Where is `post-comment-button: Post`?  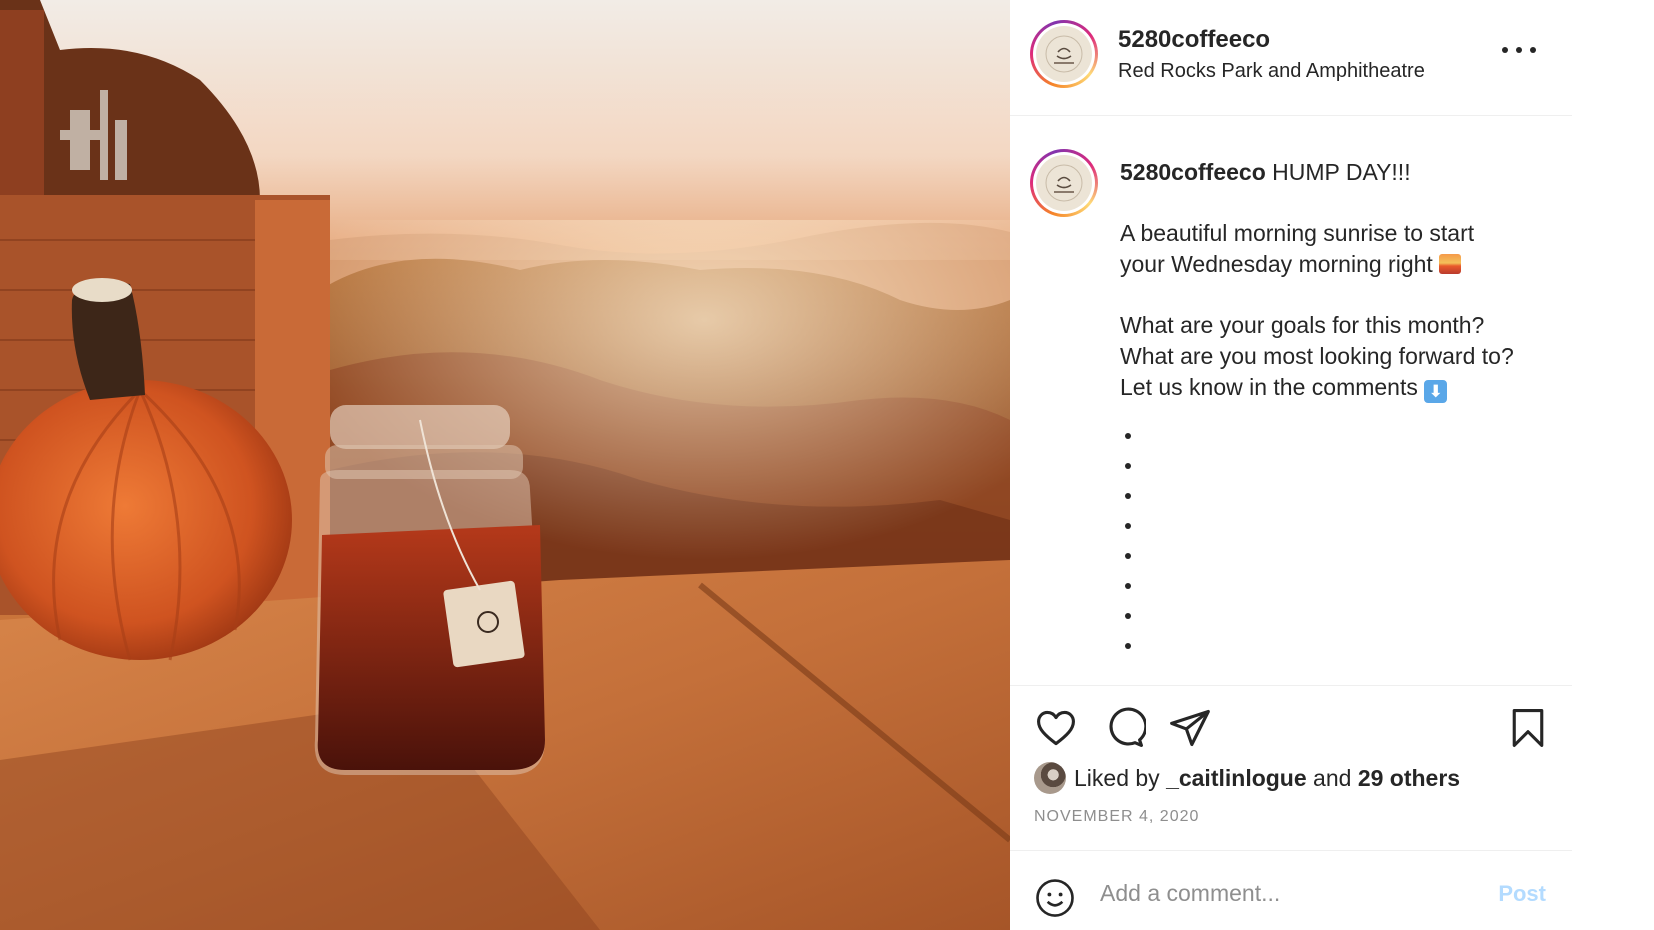 post-comment-button: Post is located at coordinates (1522, 894).